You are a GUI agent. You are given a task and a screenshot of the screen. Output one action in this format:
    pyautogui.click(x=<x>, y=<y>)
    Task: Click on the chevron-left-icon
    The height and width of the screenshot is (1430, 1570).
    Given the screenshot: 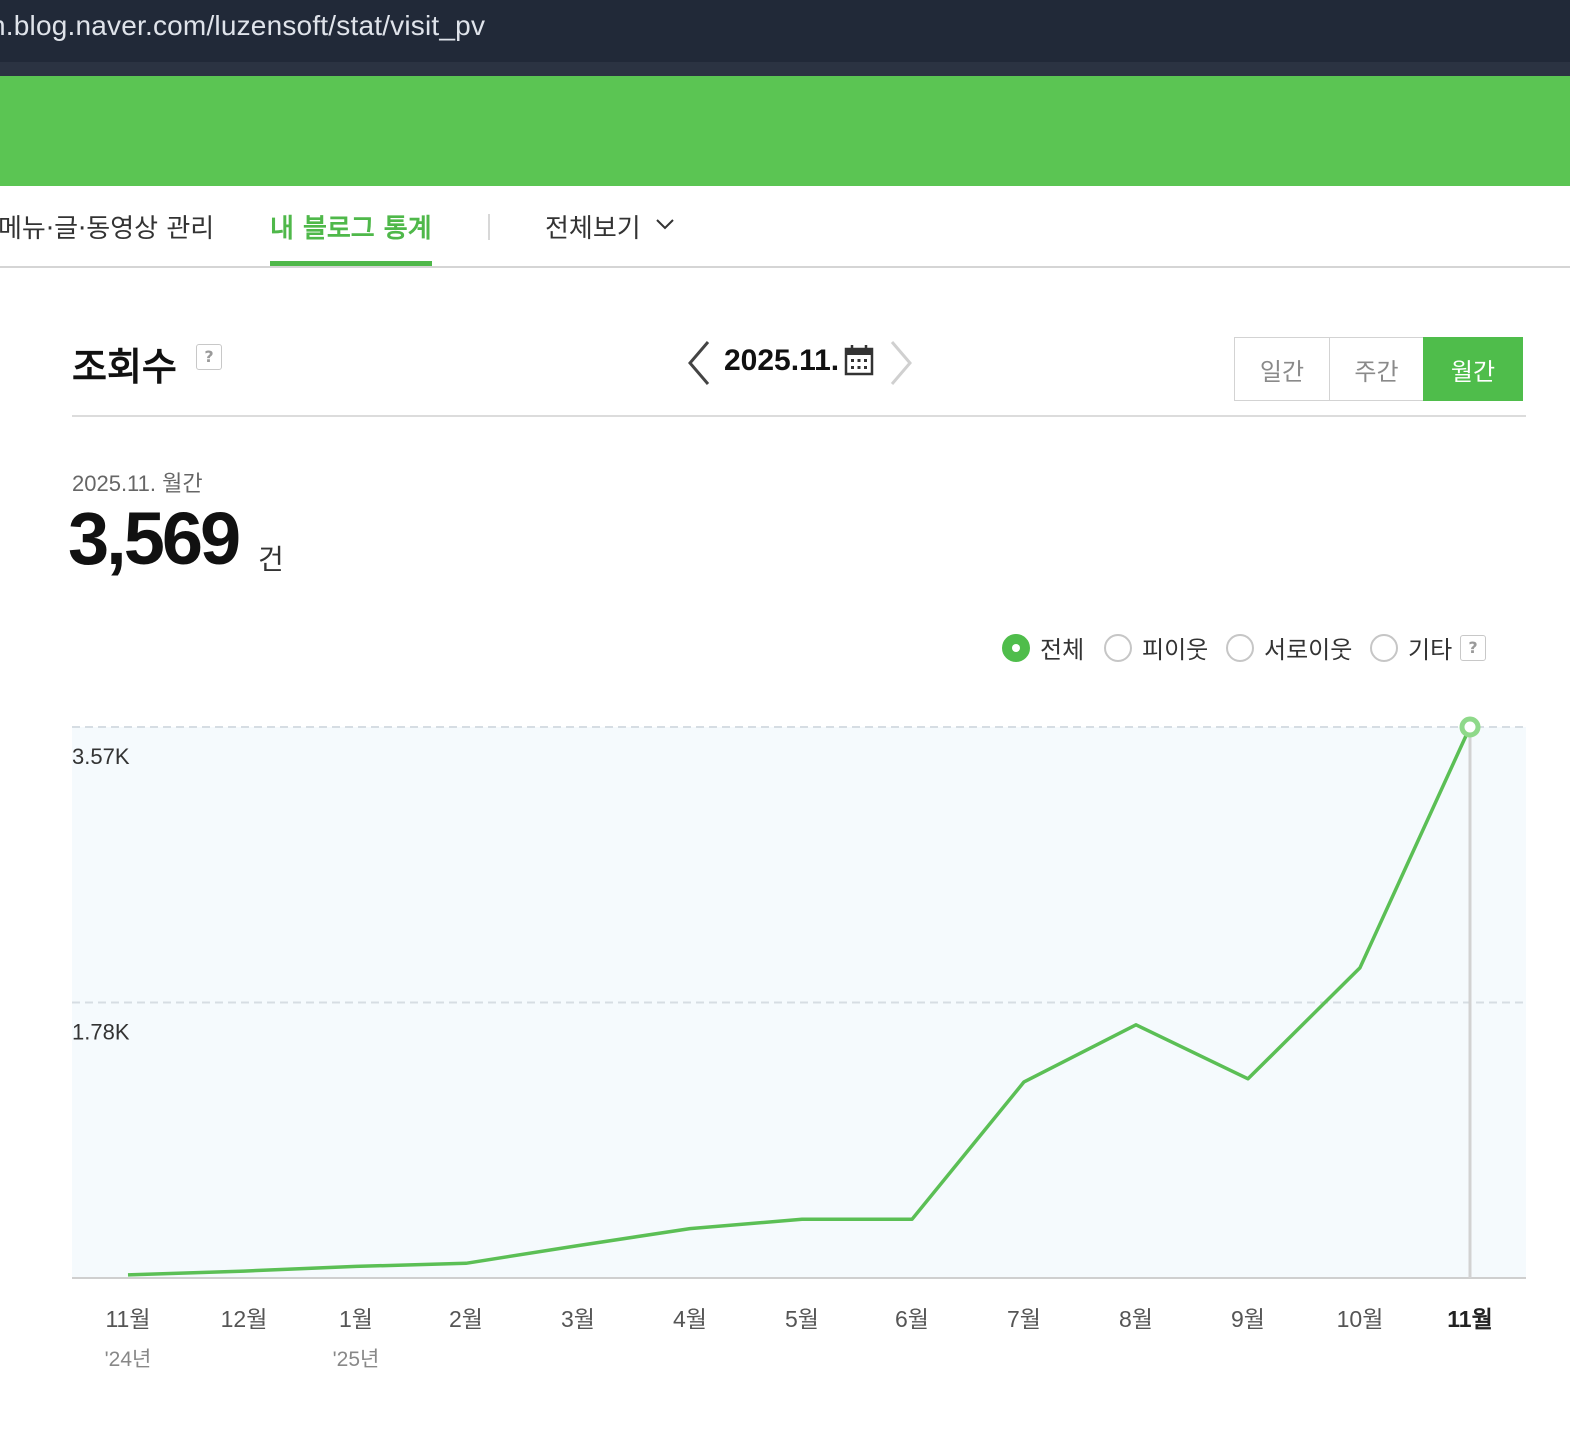 What is the action you would take?
    pyautogui.click(x=699, y=363)
    